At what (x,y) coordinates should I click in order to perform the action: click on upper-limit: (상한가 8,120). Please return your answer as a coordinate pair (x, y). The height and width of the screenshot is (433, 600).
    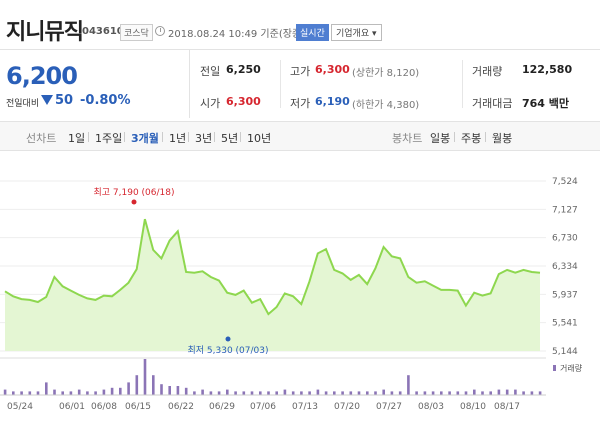
    Looking at the image, I should click on (386, 73).